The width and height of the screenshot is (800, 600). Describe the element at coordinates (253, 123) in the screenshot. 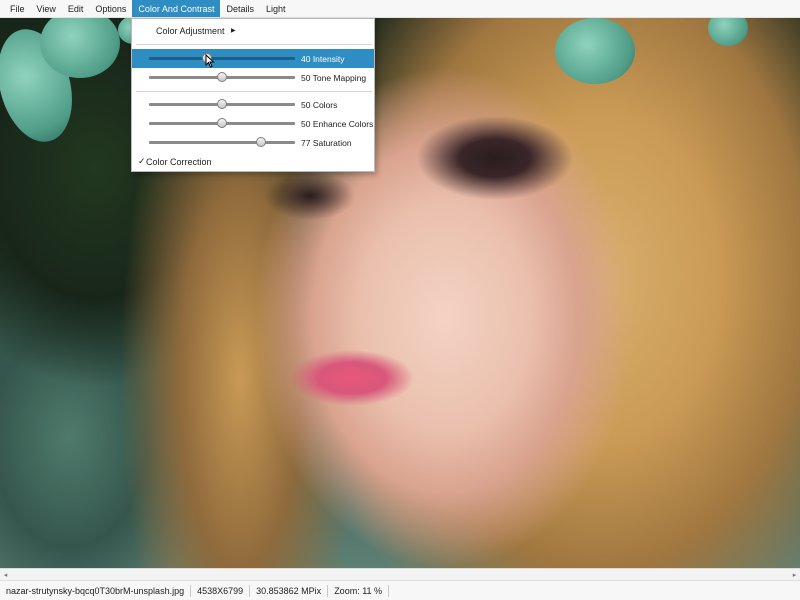

I see `enhance-colors-slider-row: 50 Enhance Colors` at that location.